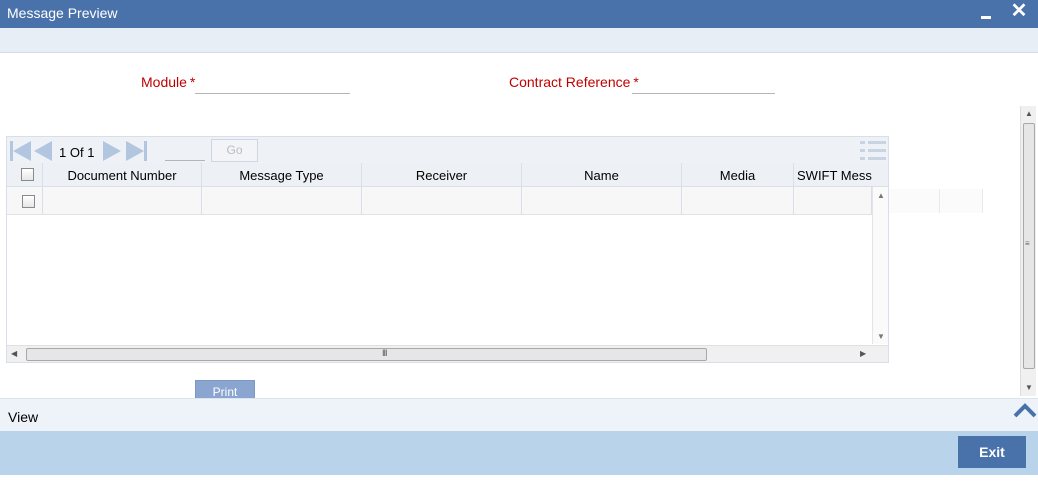  What do you see at coordinates (442, 174) in the screenshot?
I see `column-header: Receiver` at bounding box center [442, 174].